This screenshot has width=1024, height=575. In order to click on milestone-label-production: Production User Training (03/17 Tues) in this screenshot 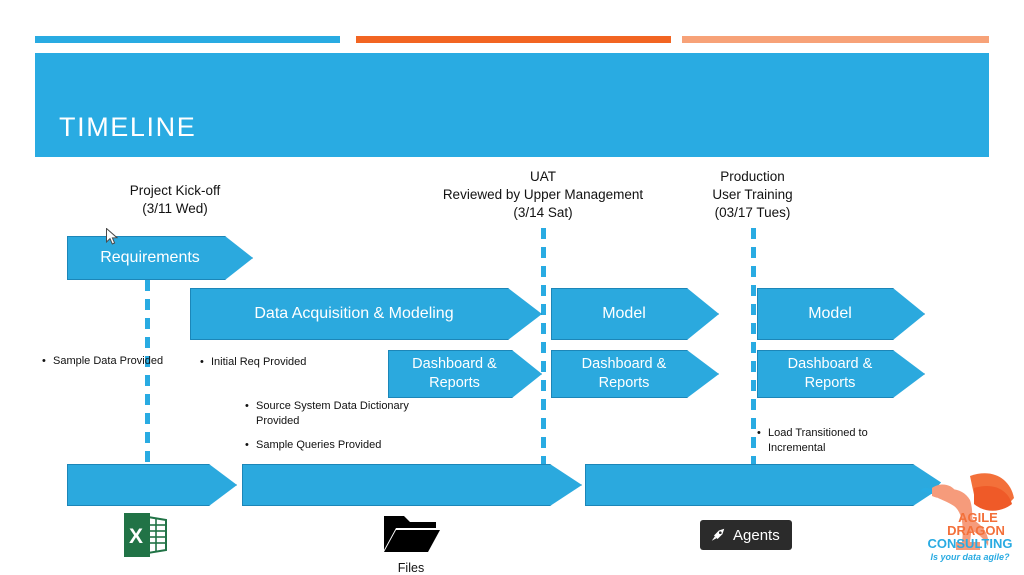, I will do `click(752, 195)`.